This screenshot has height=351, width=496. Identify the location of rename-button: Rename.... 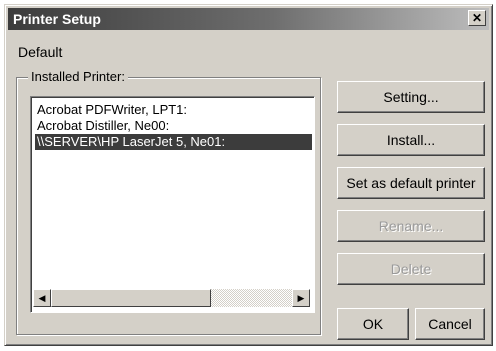
(411, 226).